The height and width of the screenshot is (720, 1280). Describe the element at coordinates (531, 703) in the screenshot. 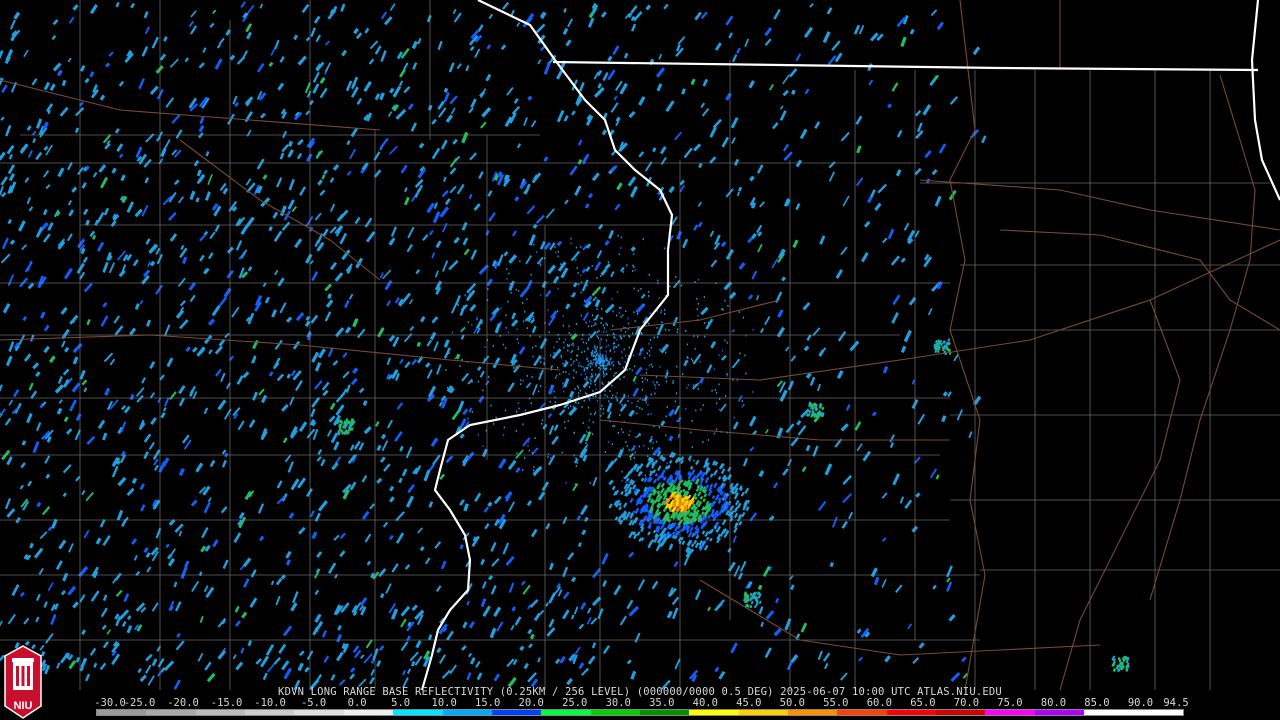

I see `scale-label: 20.0` at that location.